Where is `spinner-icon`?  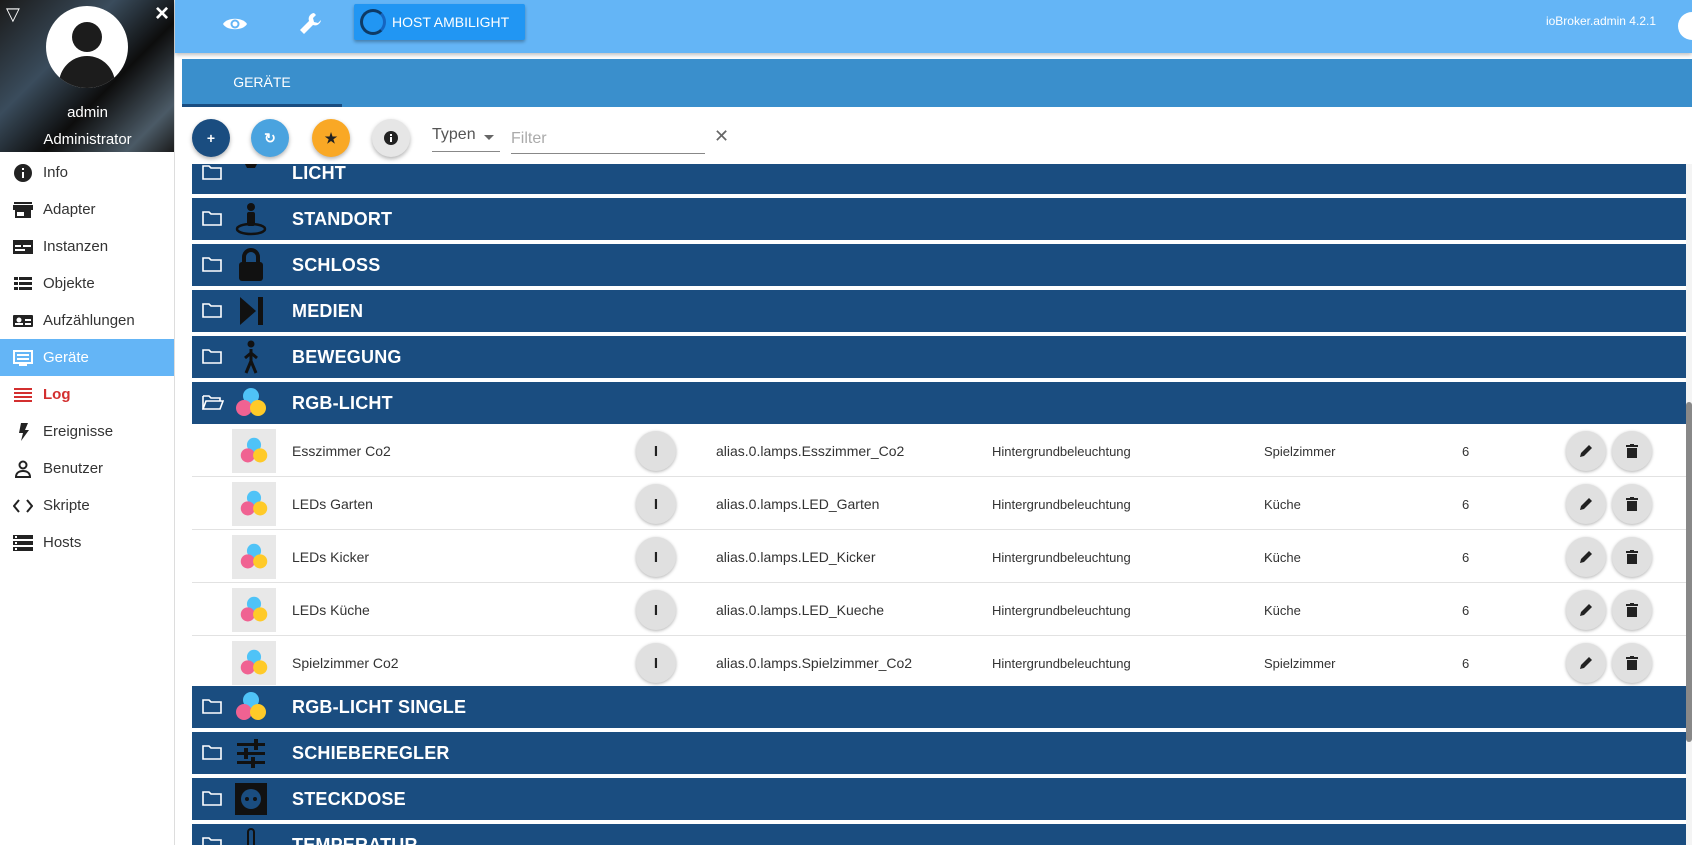 spinner-icon is located at coordinates (373, 22).